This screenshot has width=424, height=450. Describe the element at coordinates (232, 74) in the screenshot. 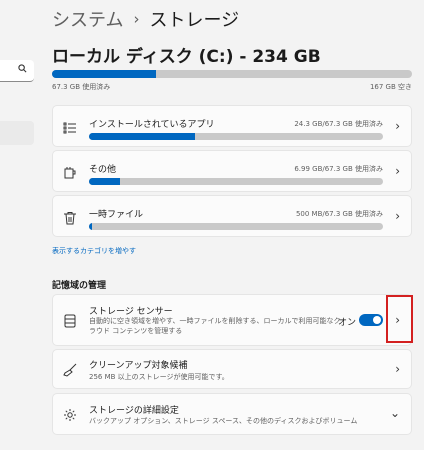

I see `disk-usage-bar` at that location.